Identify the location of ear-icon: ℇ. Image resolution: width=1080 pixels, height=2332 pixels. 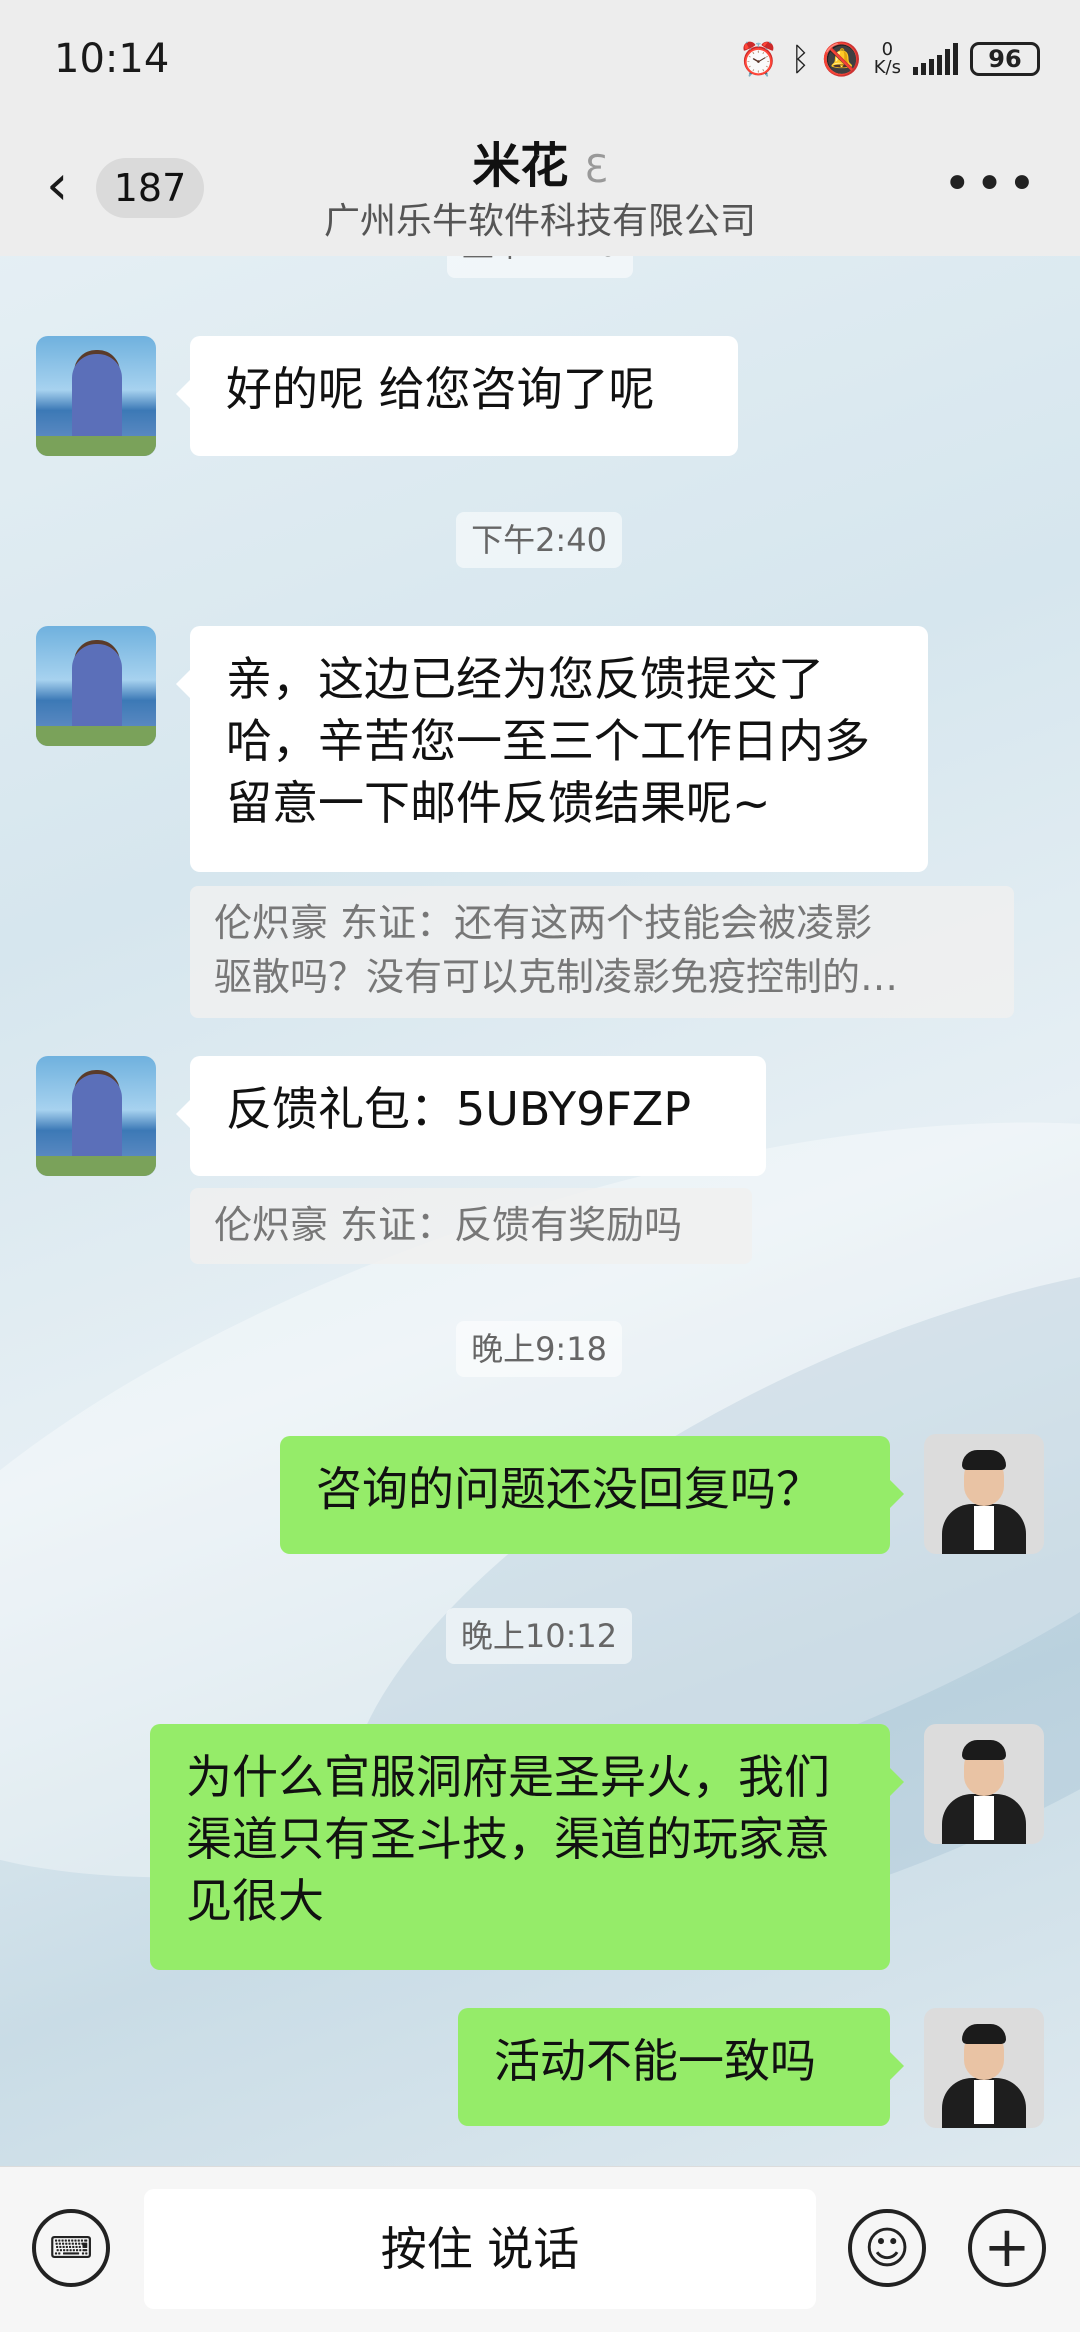
(596, 169).